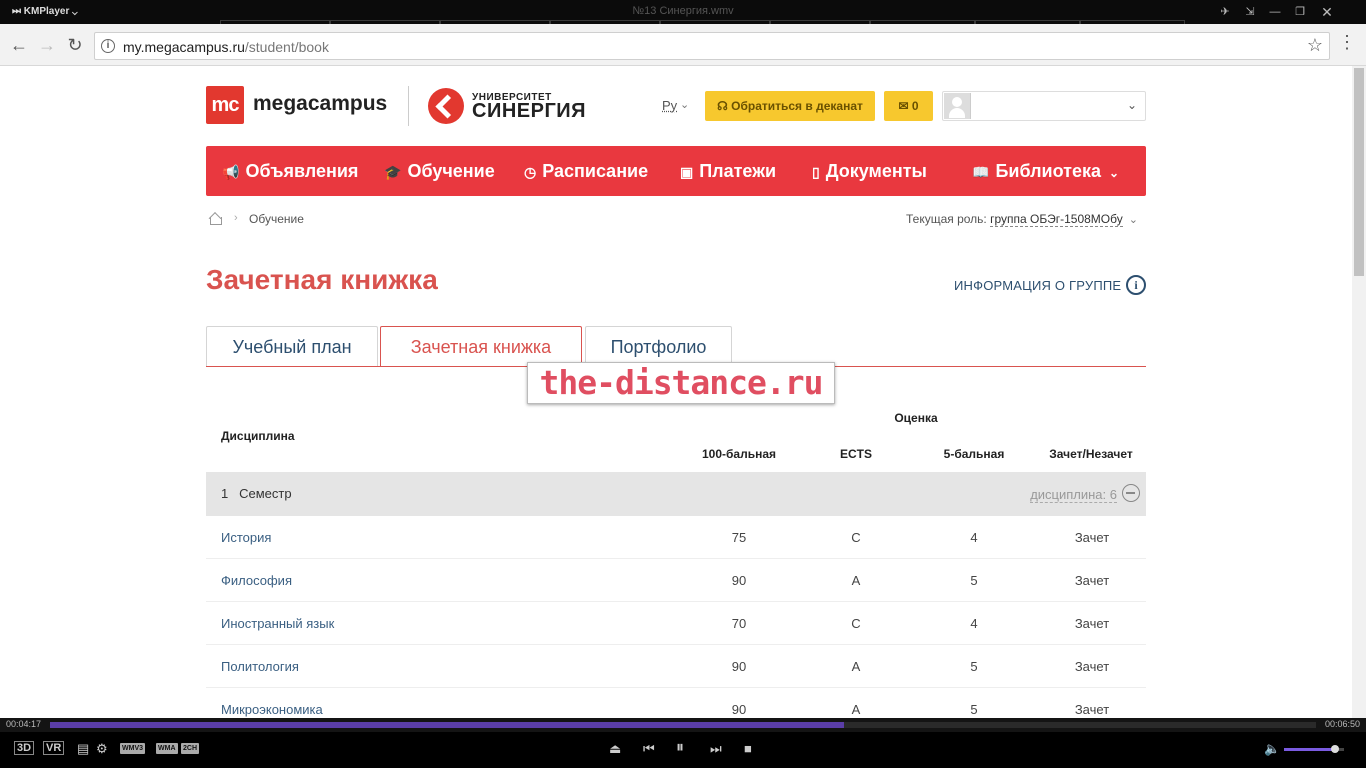  Describe the element at coordinates (408, 106) in the screenshot. I see `logo-divider` at that location.